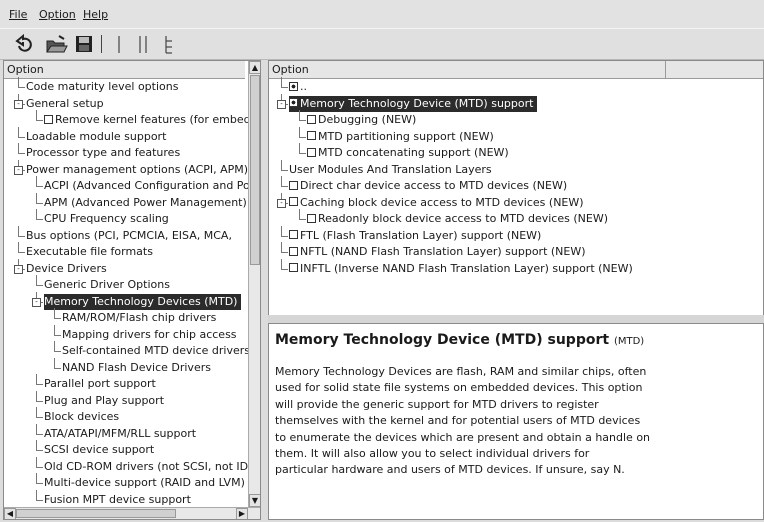 The width and height of the screenshot is (764, 522). Describe the element at coordinates (255, 170) in the screenshot. I see `vertical-scroll-thumb` at that location.